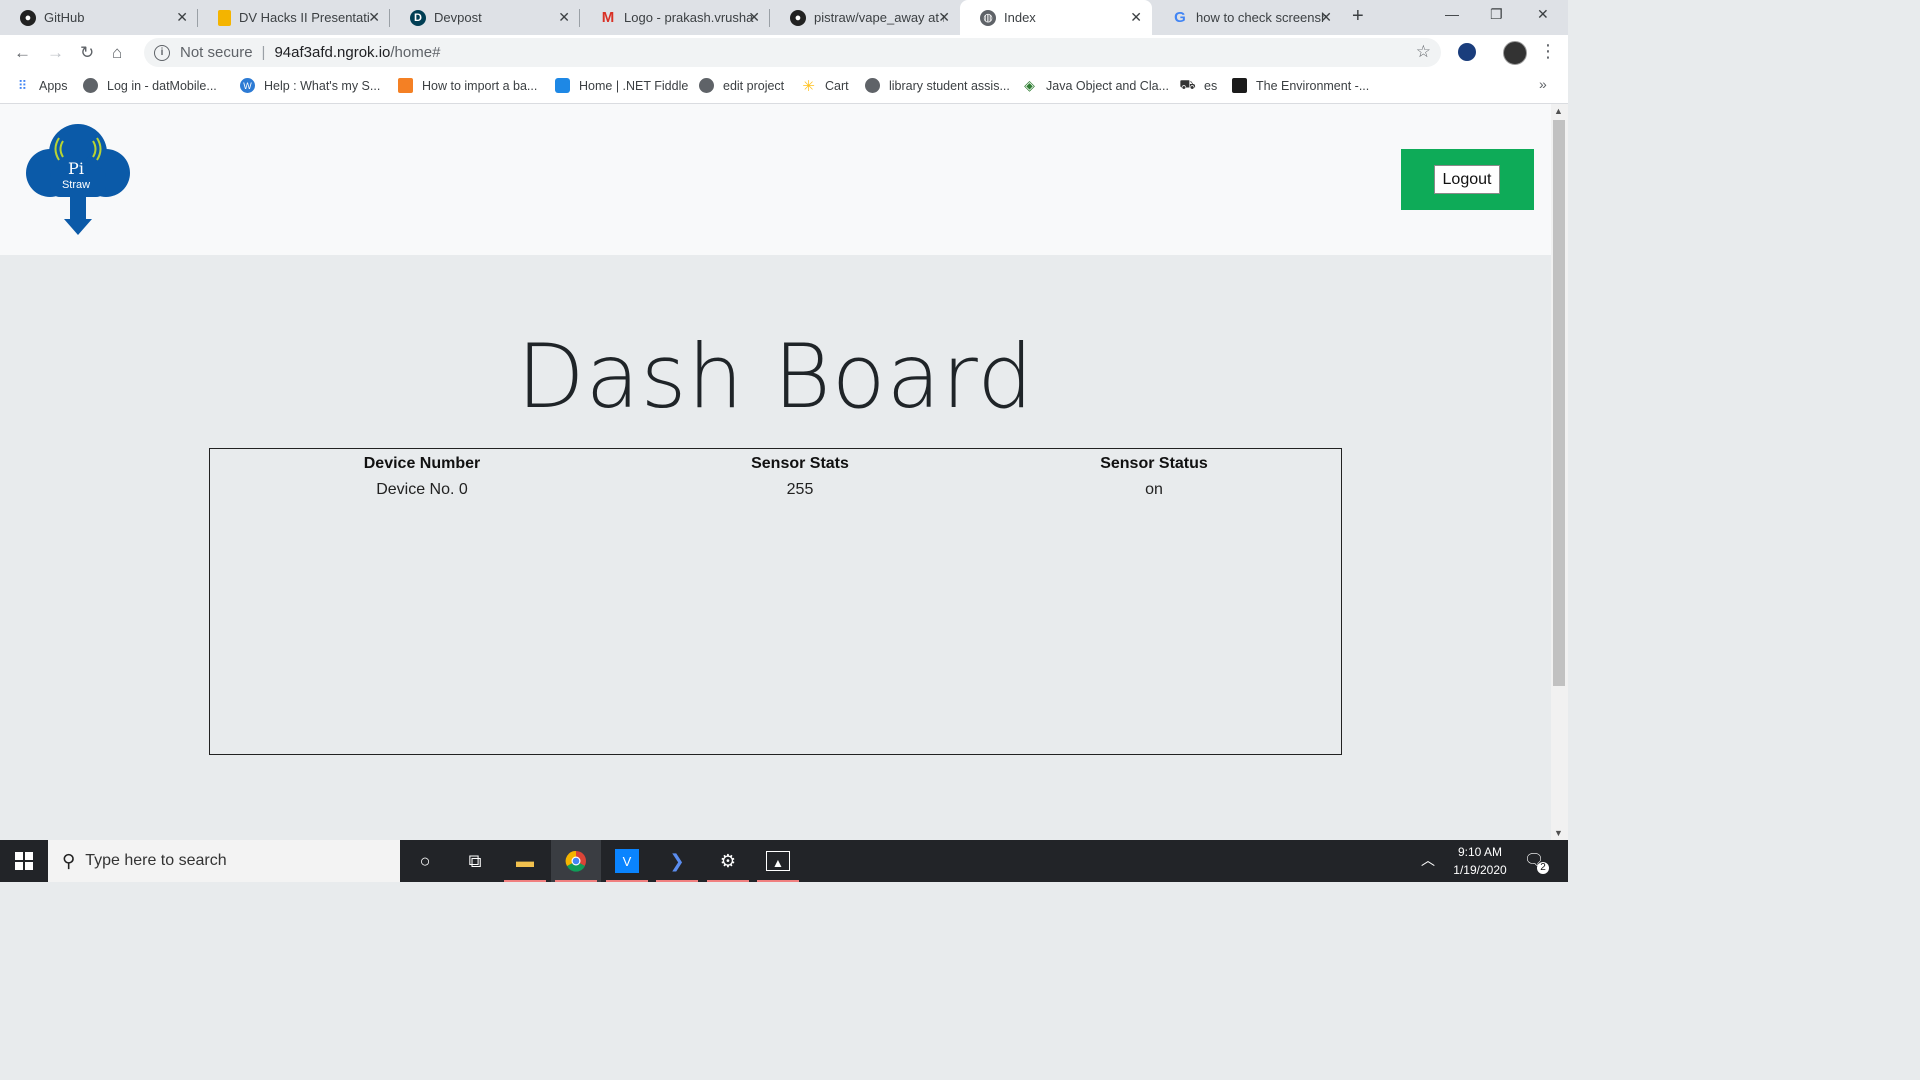  What do you see at coordinates (1543, 84) in the screenshot?
I see `bookmarks-overflow-icon: »` at bounding box center [1543, 84].